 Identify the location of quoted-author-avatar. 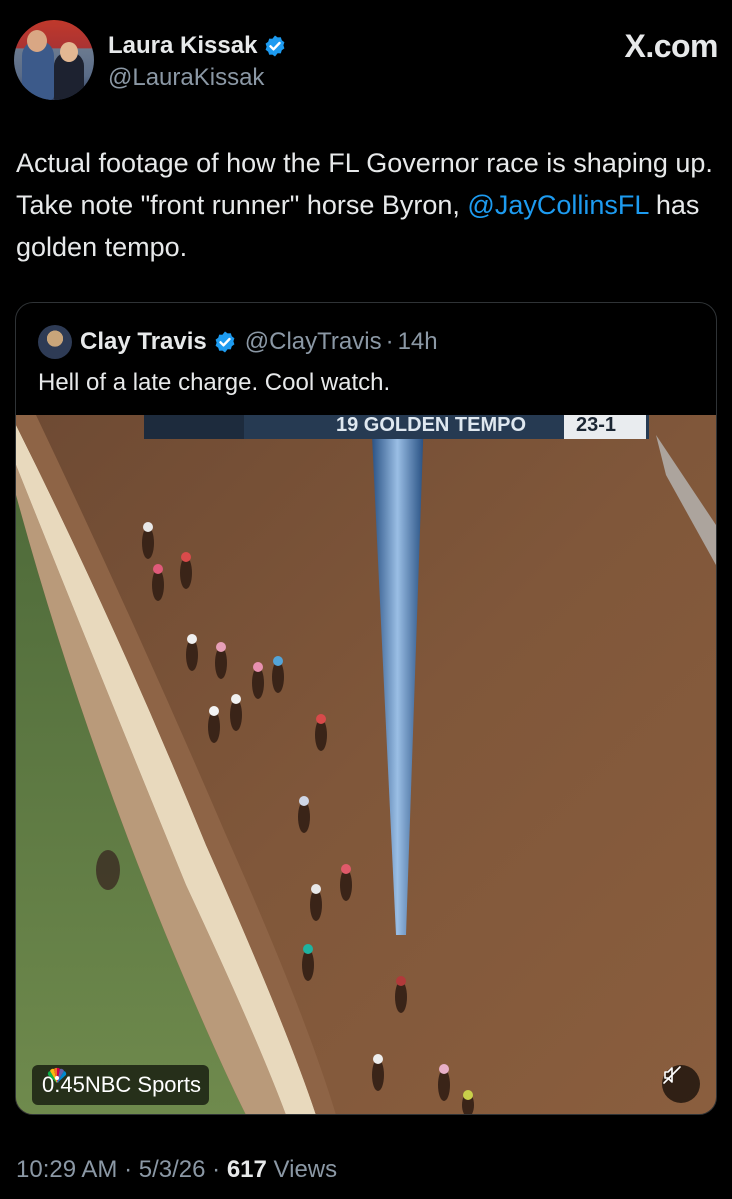
(55, 342).